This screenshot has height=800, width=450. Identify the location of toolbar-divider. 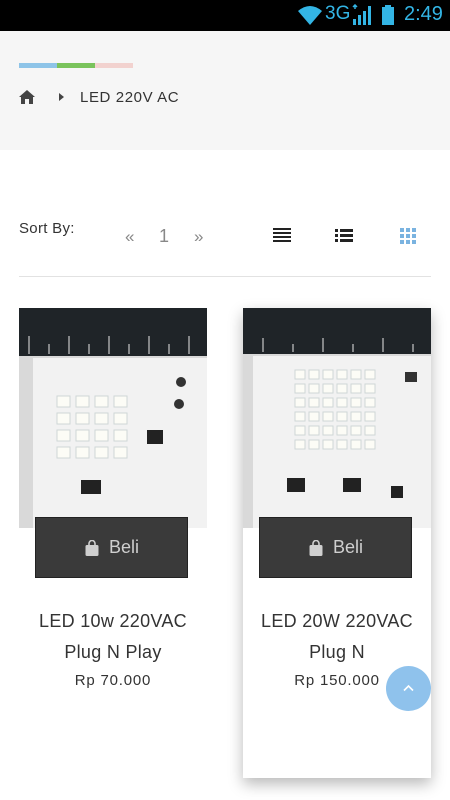
(225, 276).